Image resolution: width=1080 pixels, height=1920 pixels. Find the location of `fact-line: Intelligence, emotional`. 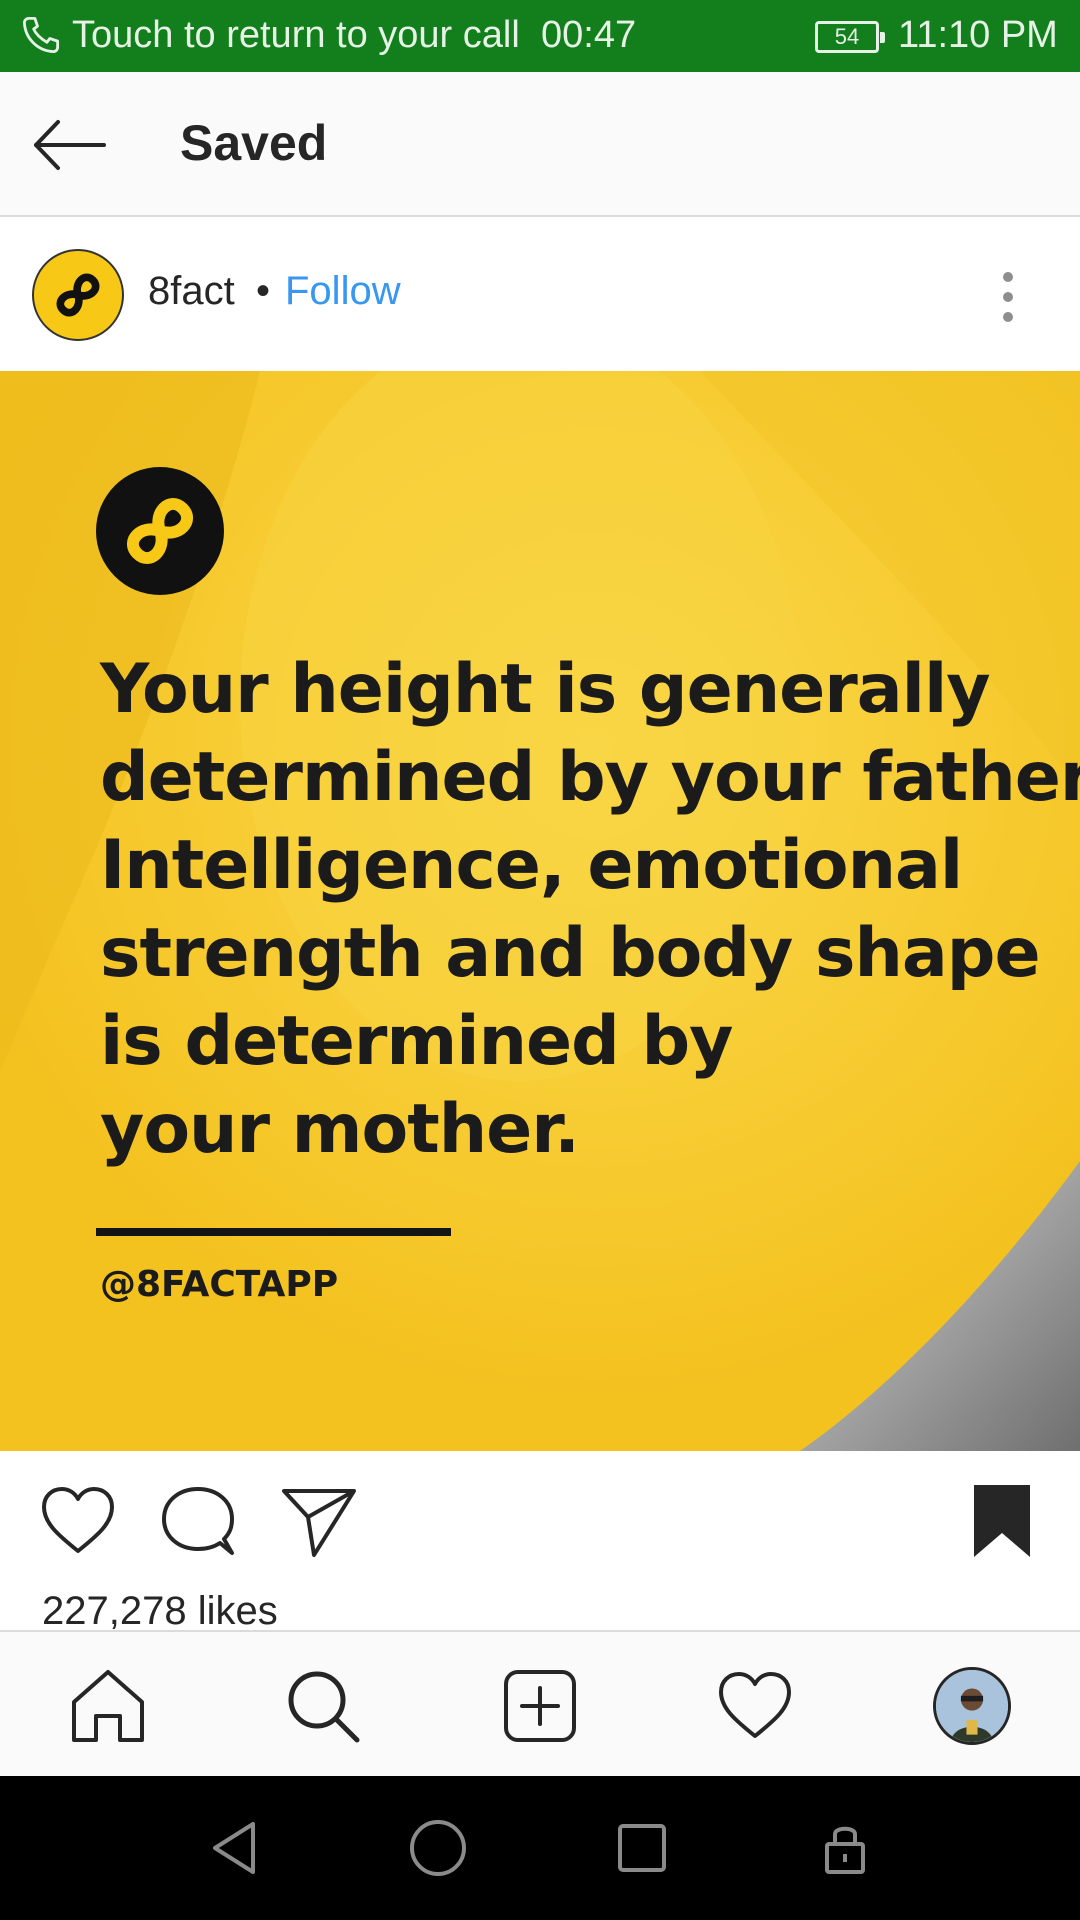

fact-line: Intelligence, emotional is located at coordinates (531, 865).